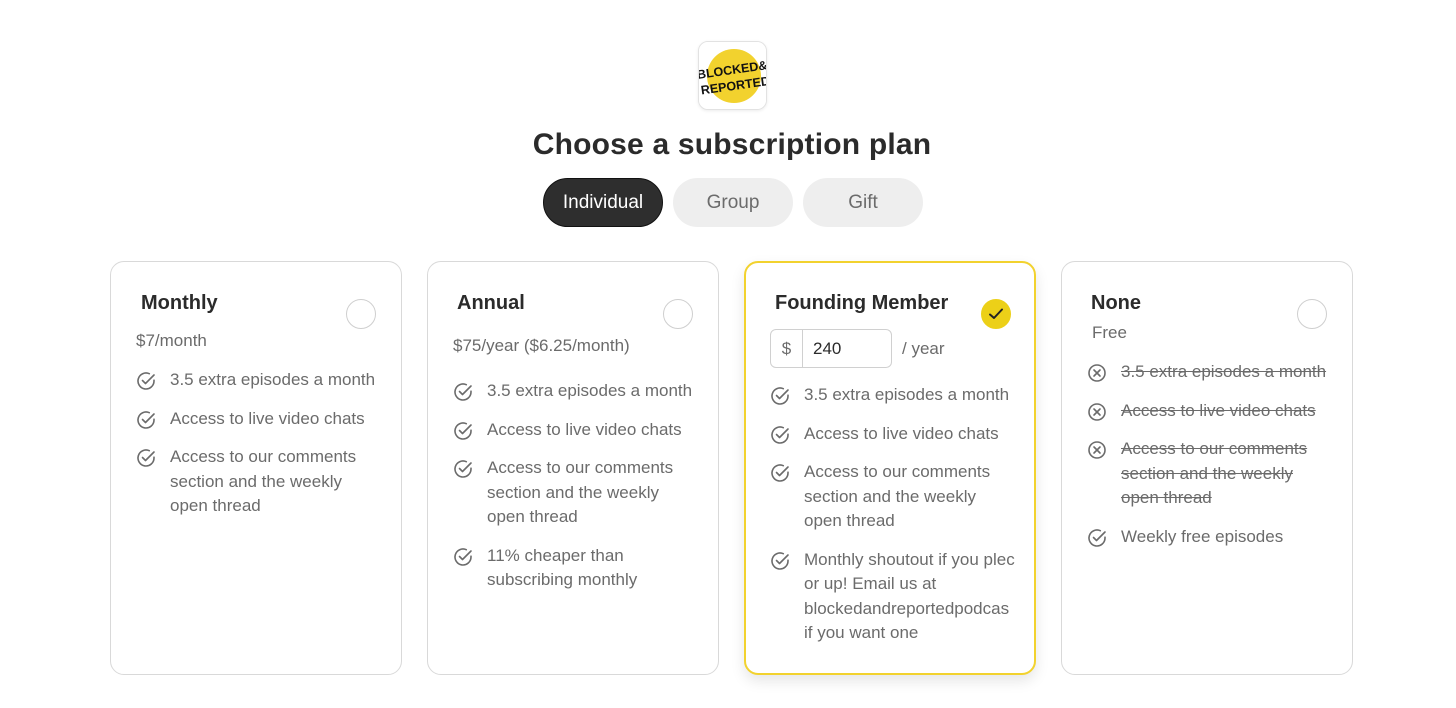 Image resolution: width=1456 pixels, height=708 pixels. I want to click on plan-radio-founding-member, so click(996, 314).